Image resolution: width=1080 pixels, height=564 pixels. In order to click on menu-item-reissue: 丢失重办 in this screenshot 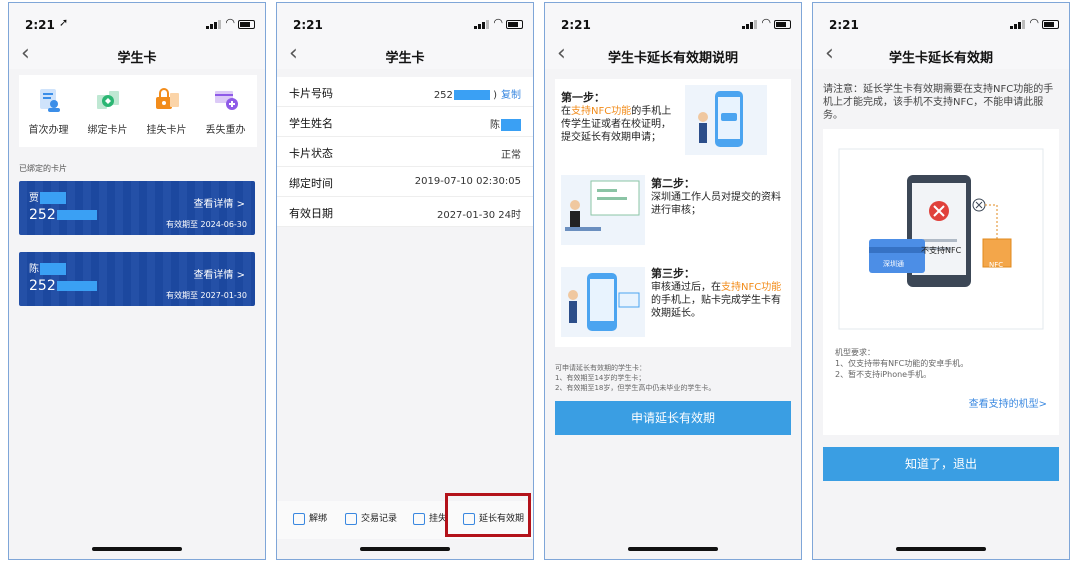, I will do `click(225, 111)`.